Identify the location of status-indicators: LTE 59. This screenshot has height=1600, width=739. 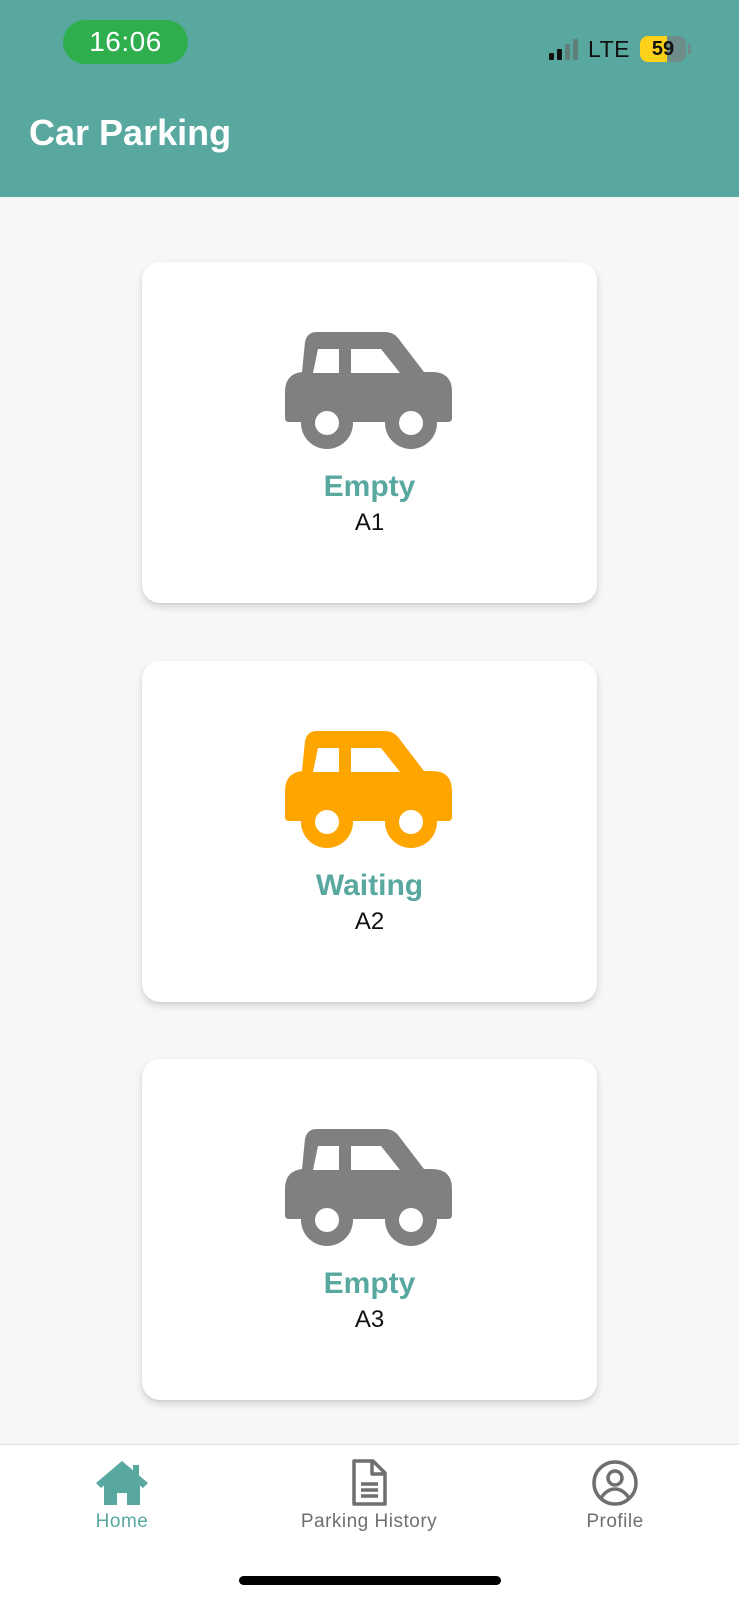
(620, 49).